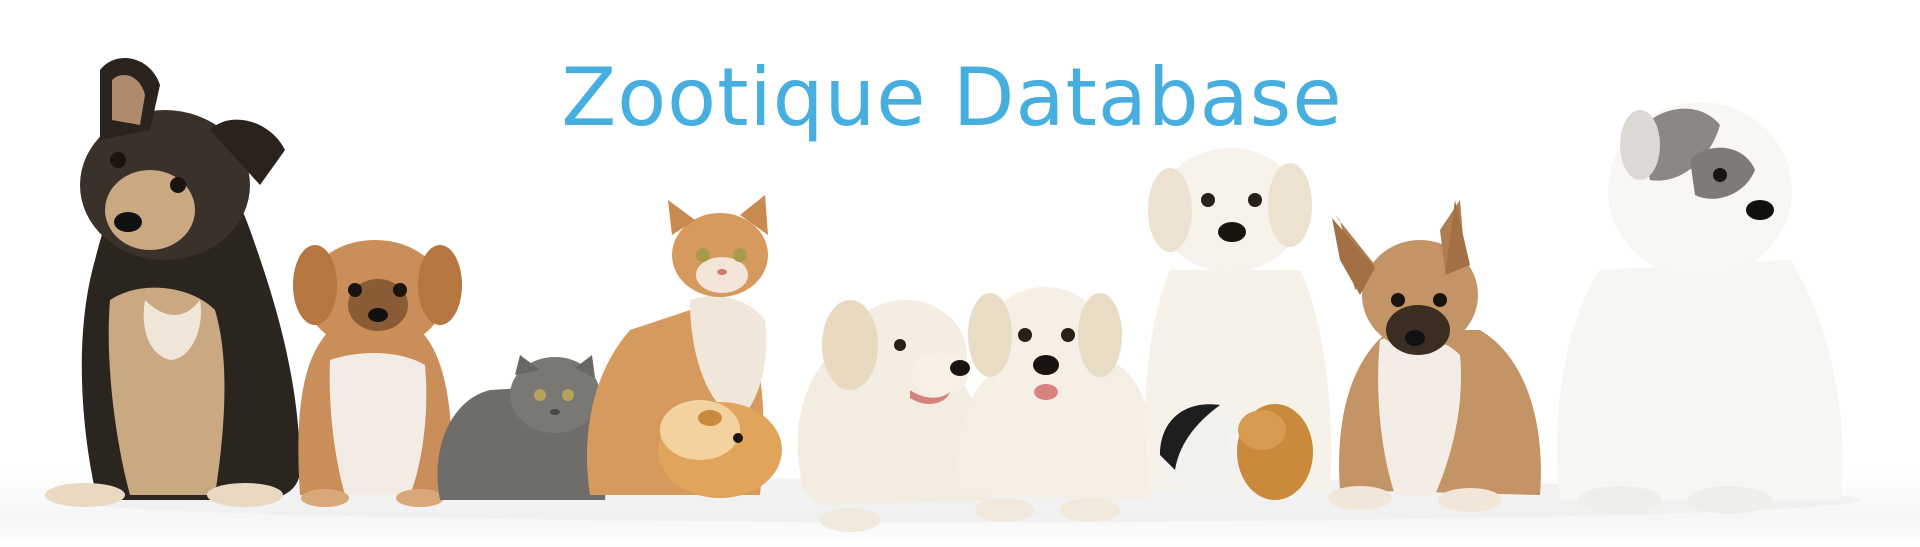 This screenshot has height=547, width=1920. I want to click on white-puppy, so click(1699, 308).